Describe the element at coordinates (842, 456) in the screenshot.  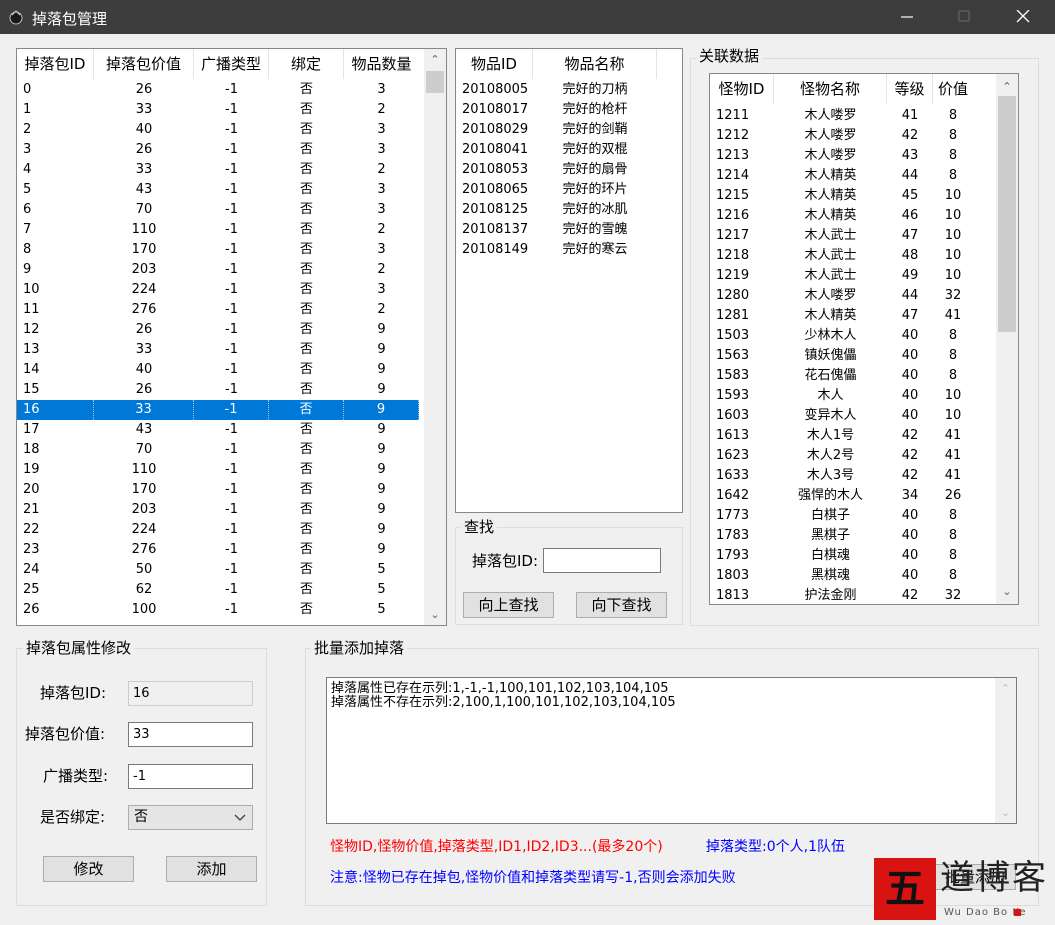
I see `table-row: 1623 木人2号 42 41` at that location.